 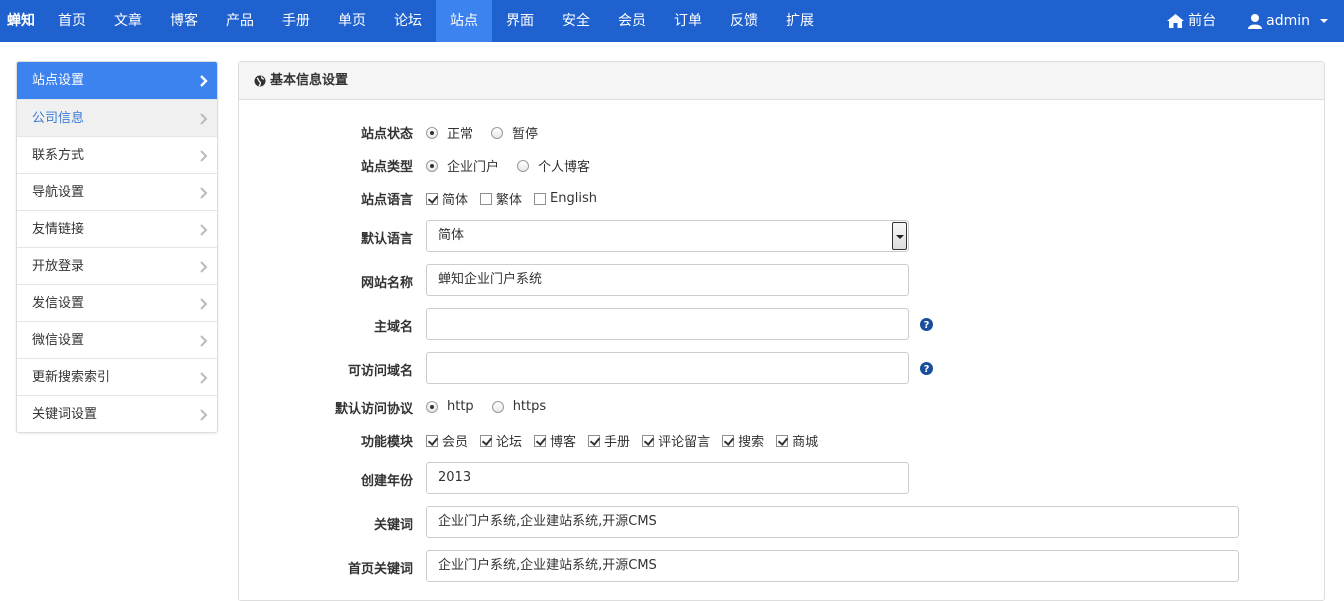 I want to click on status-paused-radio, so click(x=497, y=132).